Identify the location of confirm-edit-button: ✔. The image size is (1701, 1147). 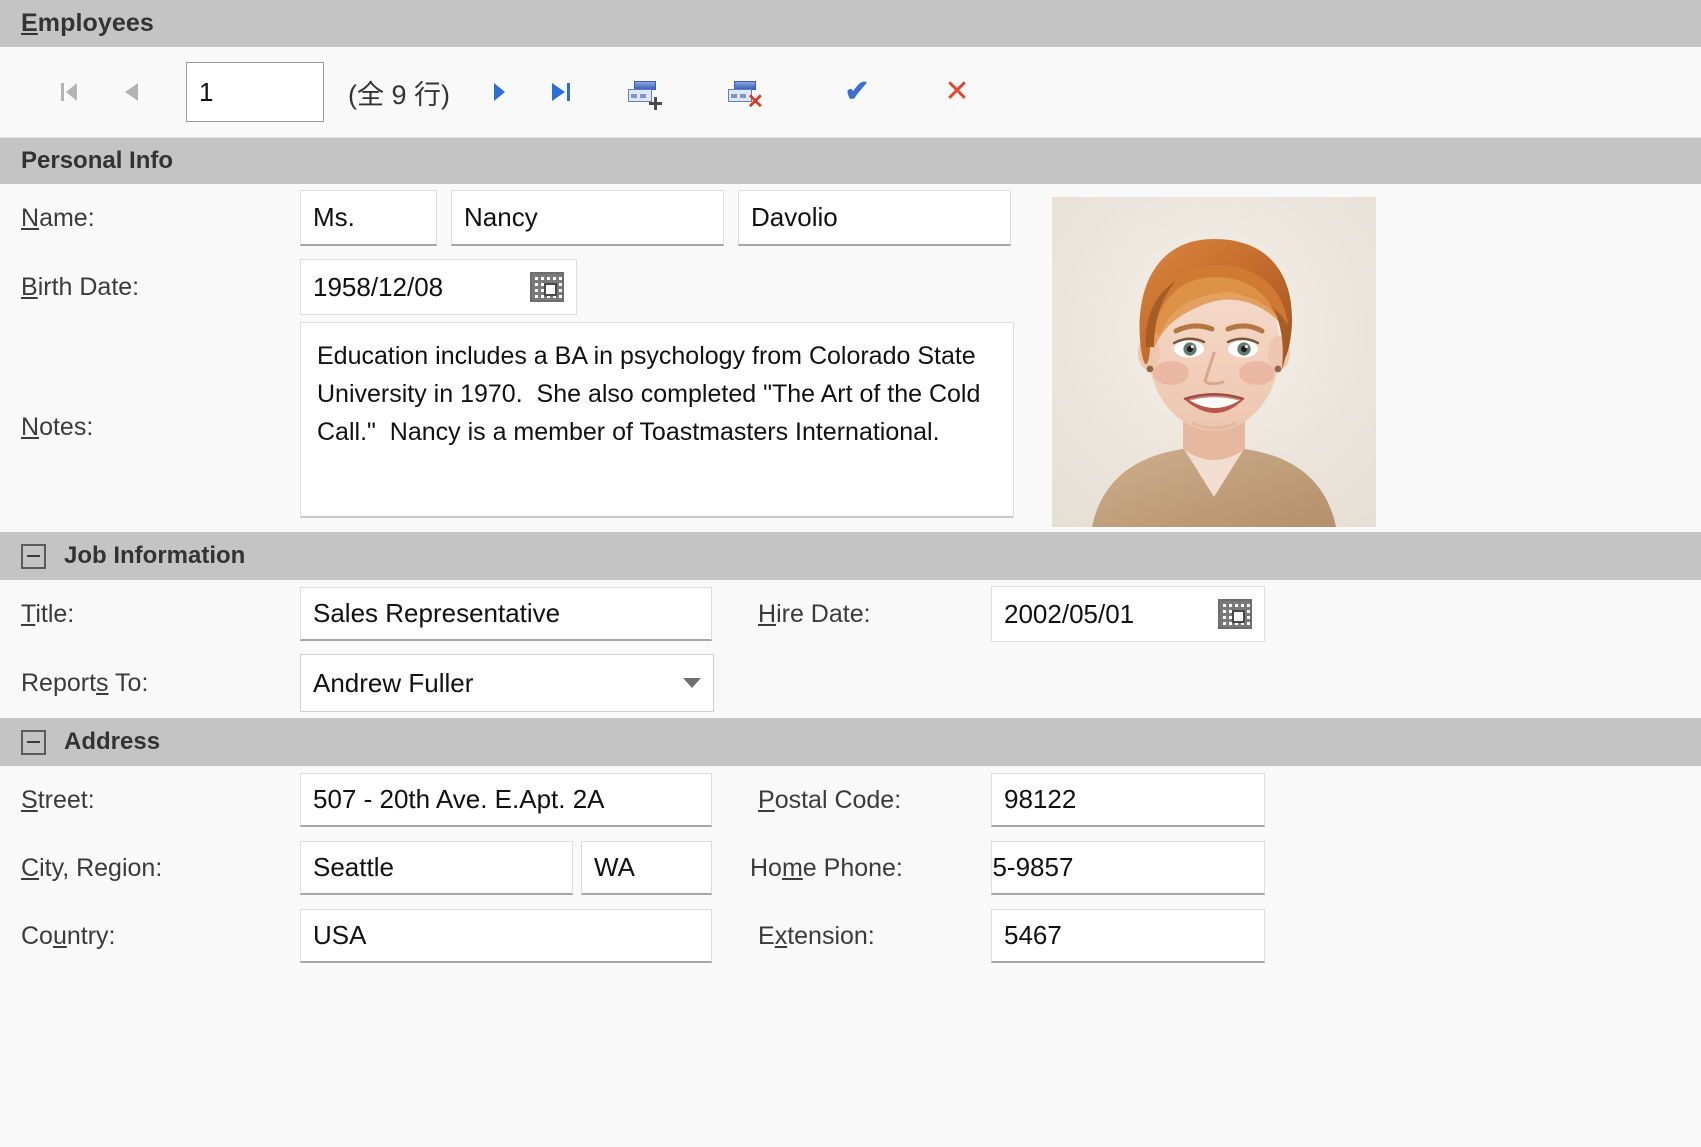
(857, 92).